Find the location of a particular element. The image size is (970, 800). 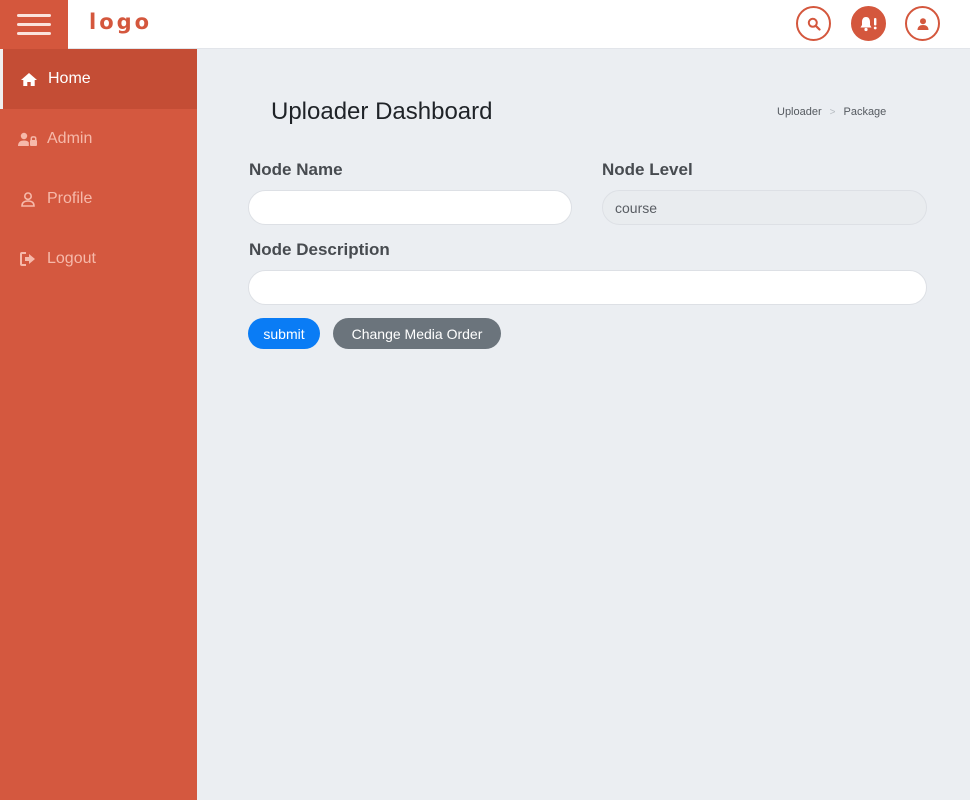

node-description-input is located at coordinates (587, 287).